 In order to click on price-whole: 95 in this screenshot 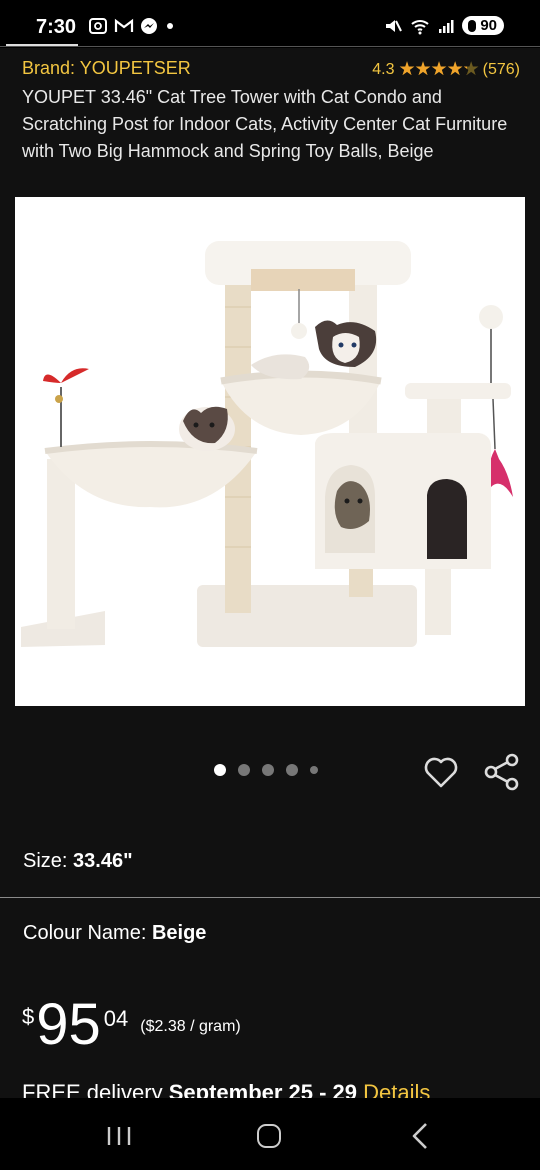, I will do `click(68, 1024)`.